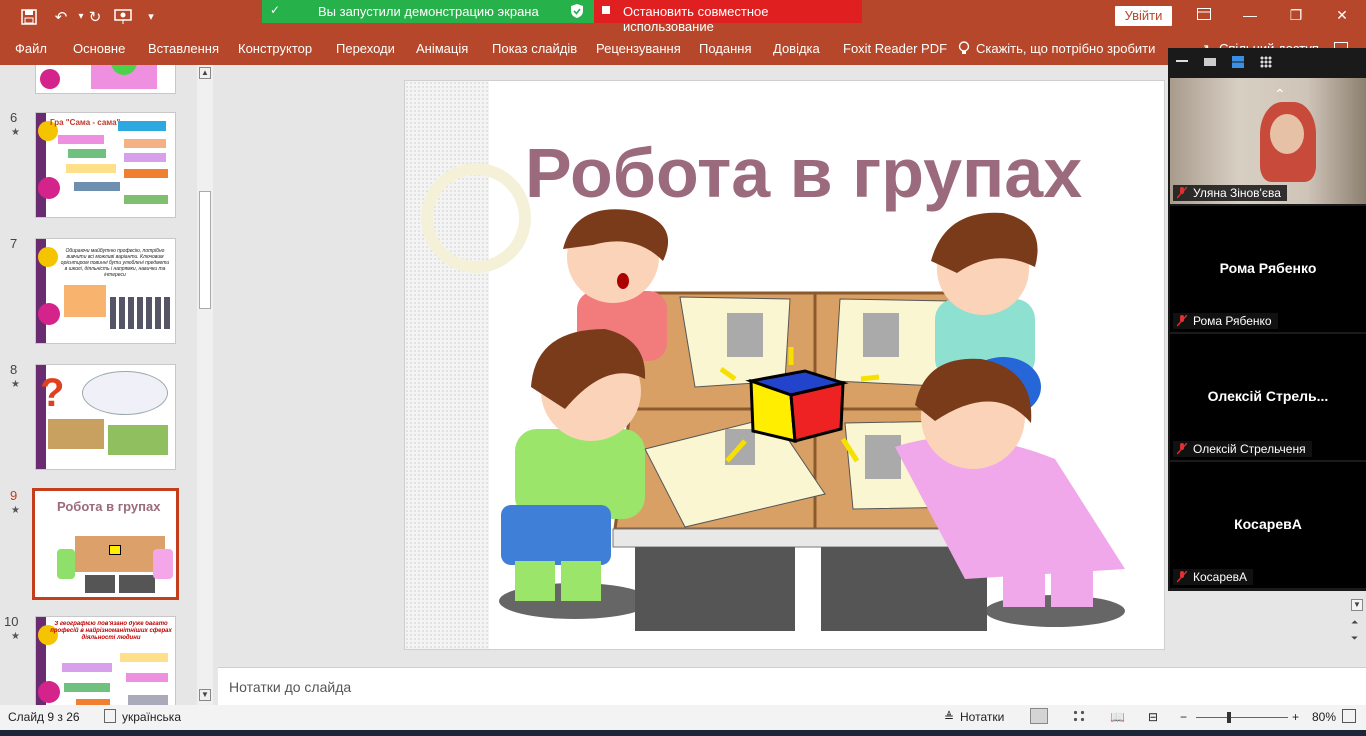  What do you see at coordinates (151, 16) in the screenshot?
I see `customize-toolbar-icon: ▾` at bounding box center [151, 16].